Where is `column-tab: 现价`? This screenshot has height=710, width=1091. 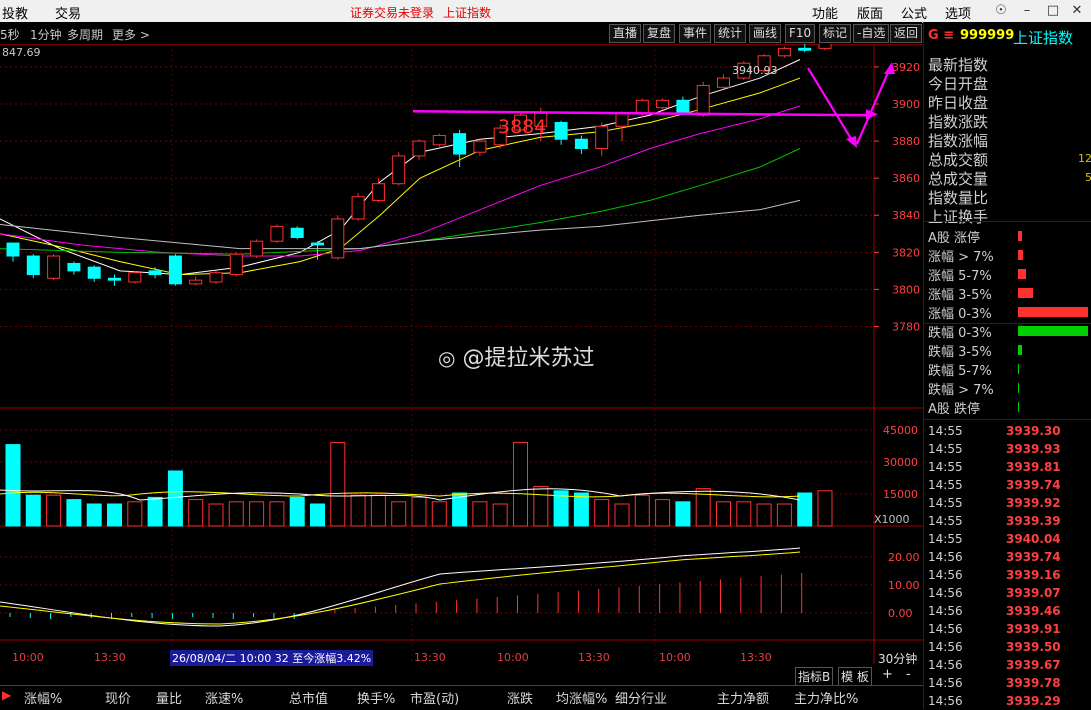
column-tab: 现价 is located at coordinates (118, 697).